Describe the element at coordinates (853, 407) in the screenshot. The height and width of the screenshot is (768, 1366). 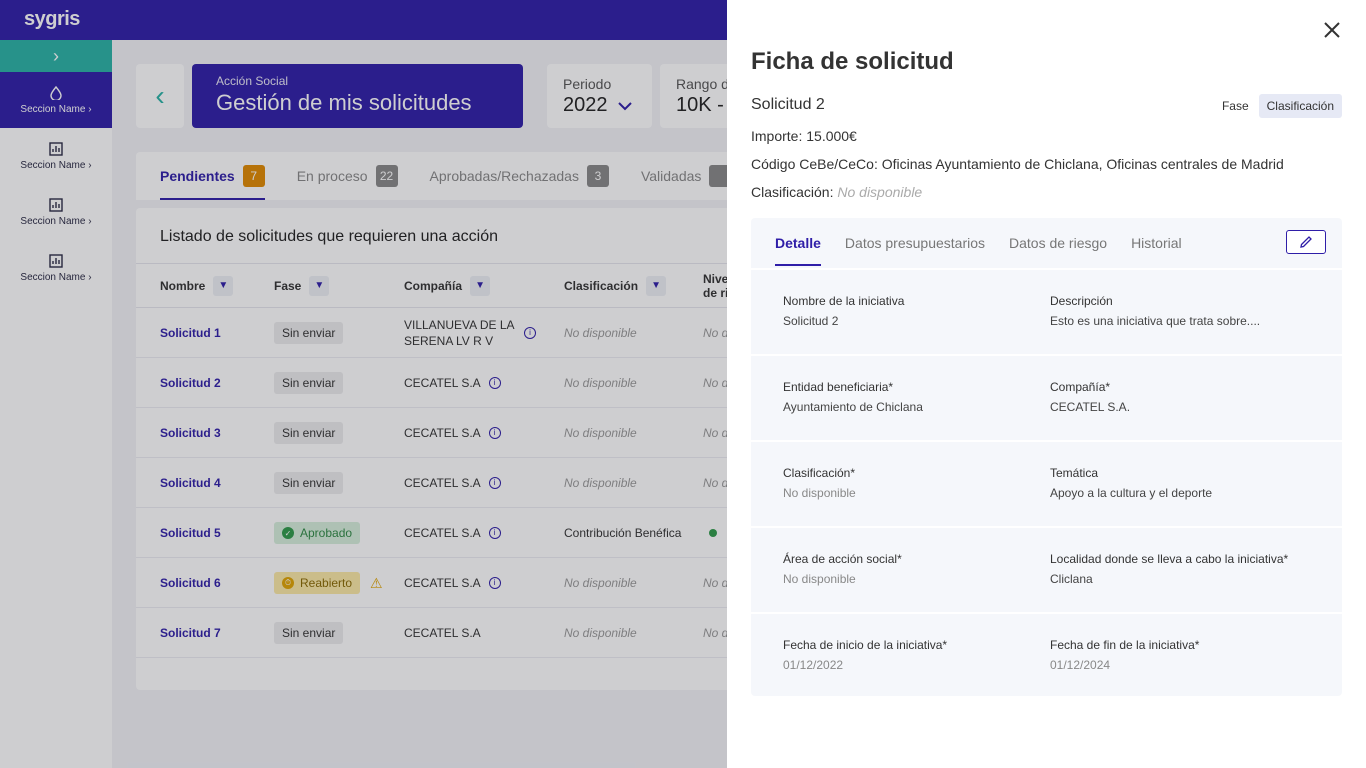
I see `field-value: Ayuntamiento de Chiclana` at that location.